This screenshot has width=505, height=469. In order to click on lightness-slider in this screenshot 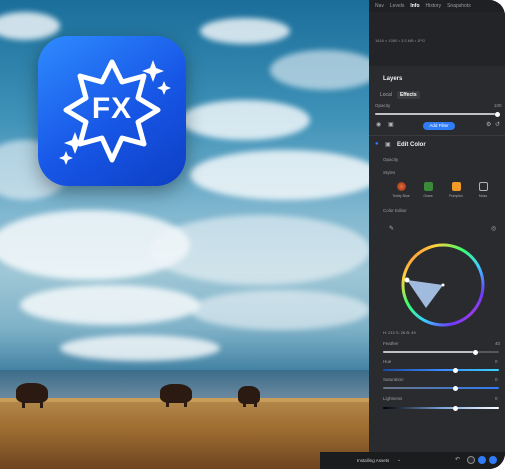, I will do `click(441, 408)`.